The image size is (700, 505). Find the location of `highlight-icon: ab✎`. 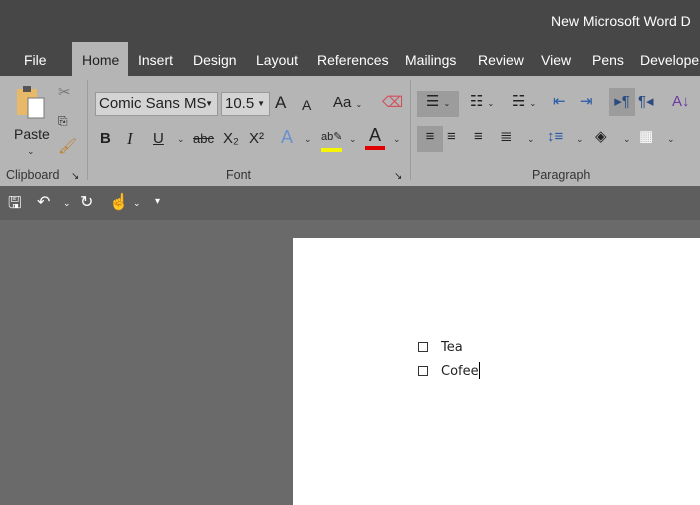

highlight-icon: ab✎ is located at coordinates (332, 139).